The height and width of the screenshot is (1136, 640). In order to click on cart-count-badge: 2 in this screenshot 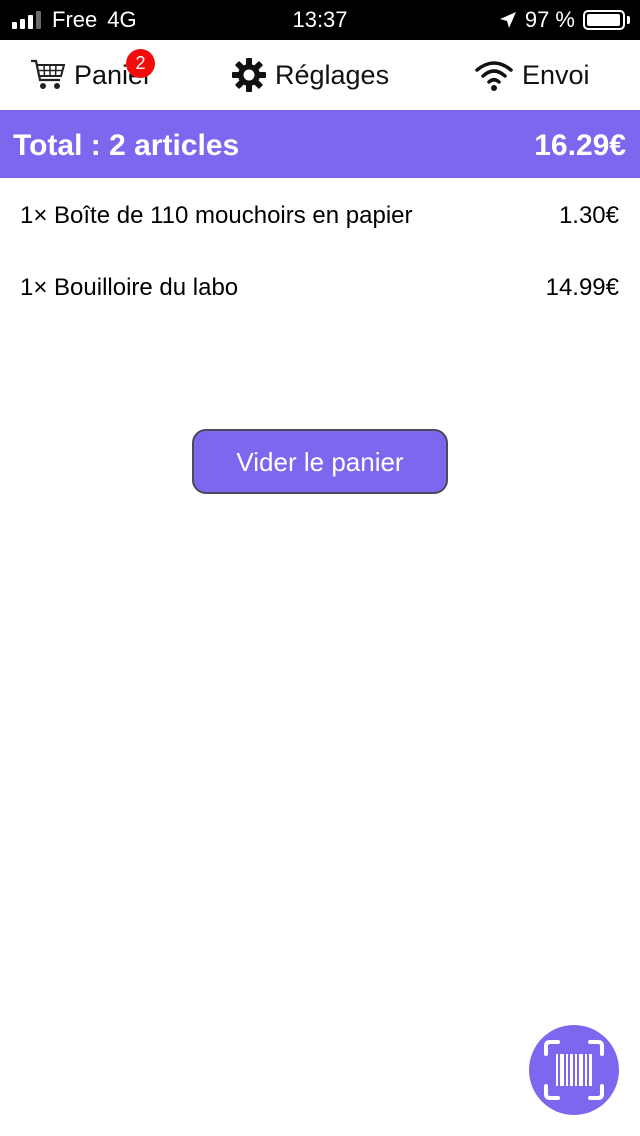, I will do `click(140, 63)`.